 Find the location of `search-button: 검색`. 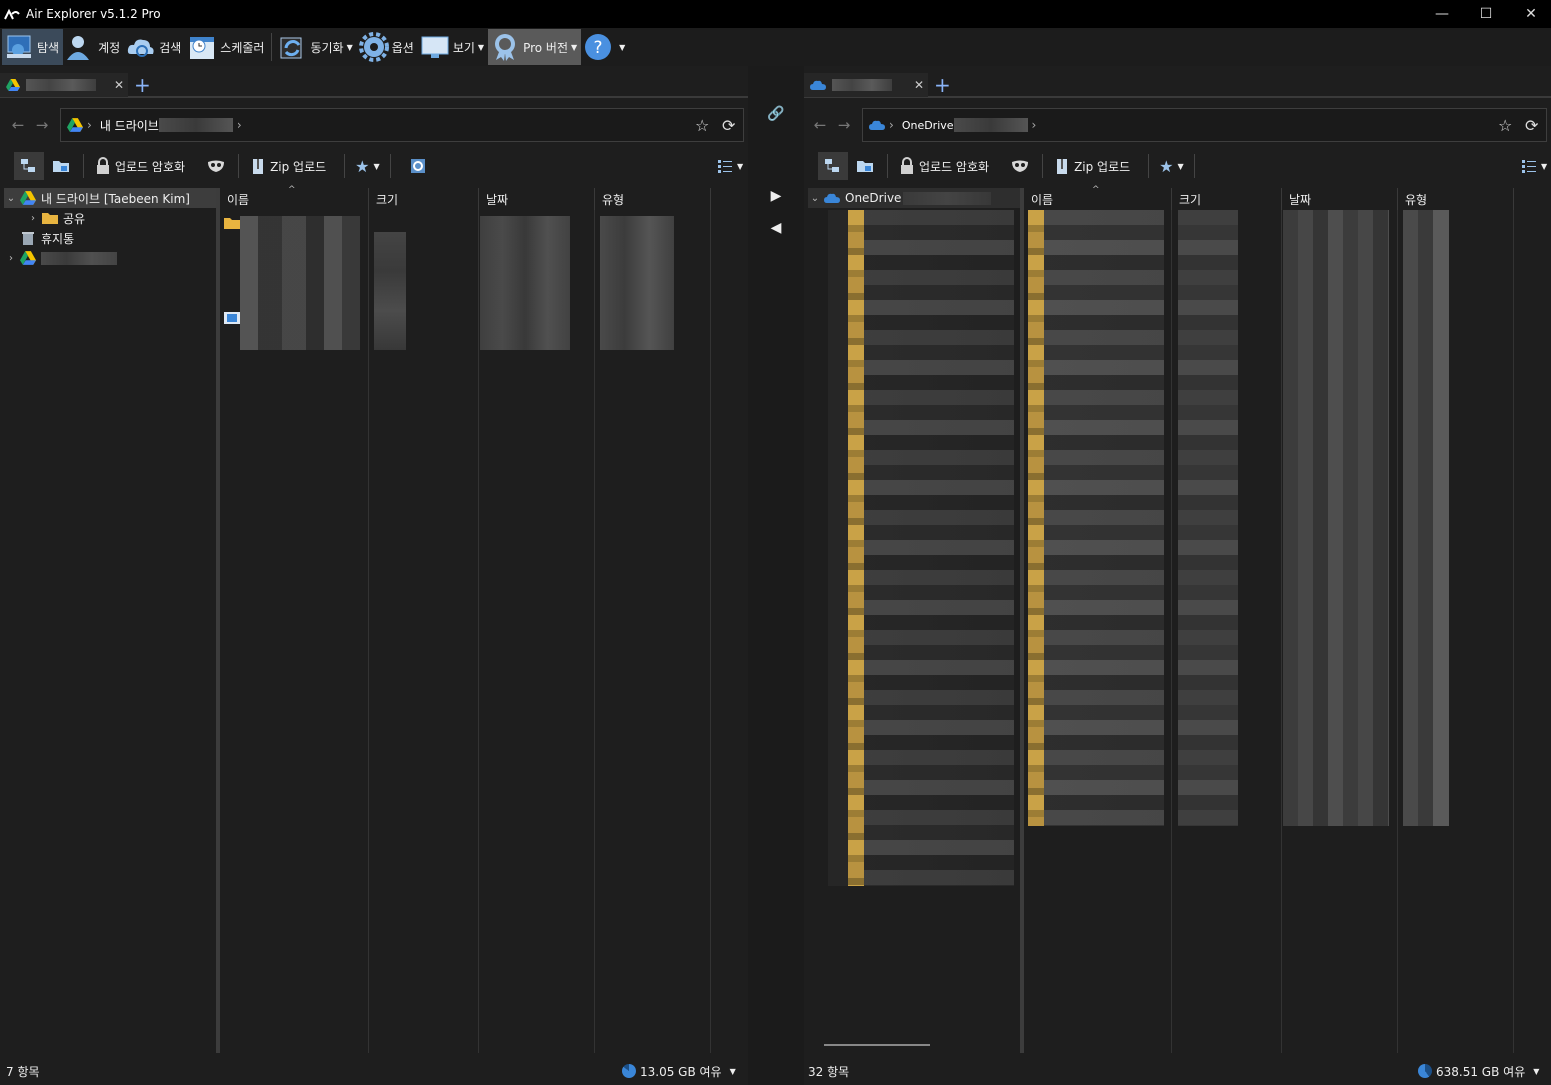

search-button: 검색 is located at coordinates (154, 47).